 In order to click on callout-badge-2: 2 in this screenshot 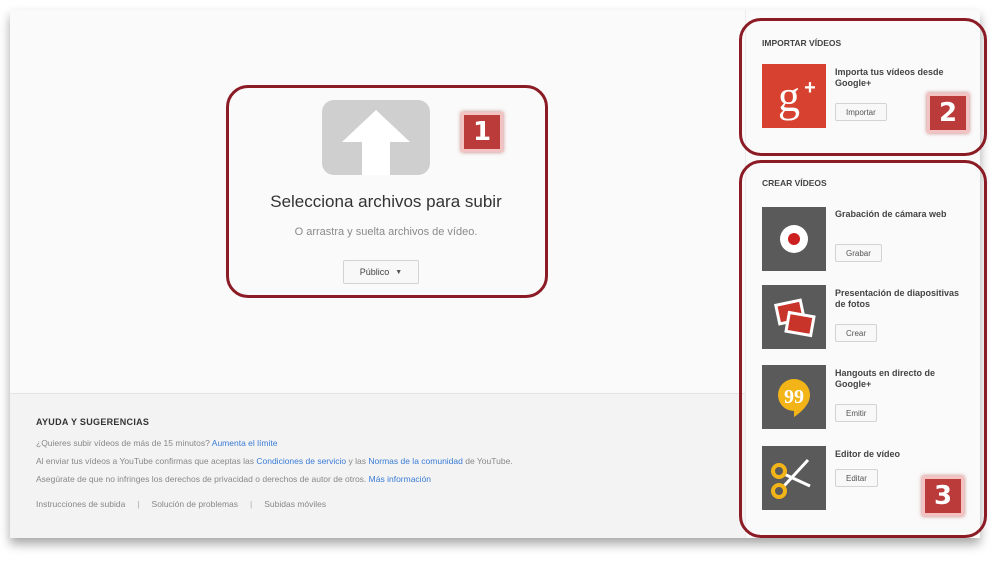, I will do `click(948, 113)`.